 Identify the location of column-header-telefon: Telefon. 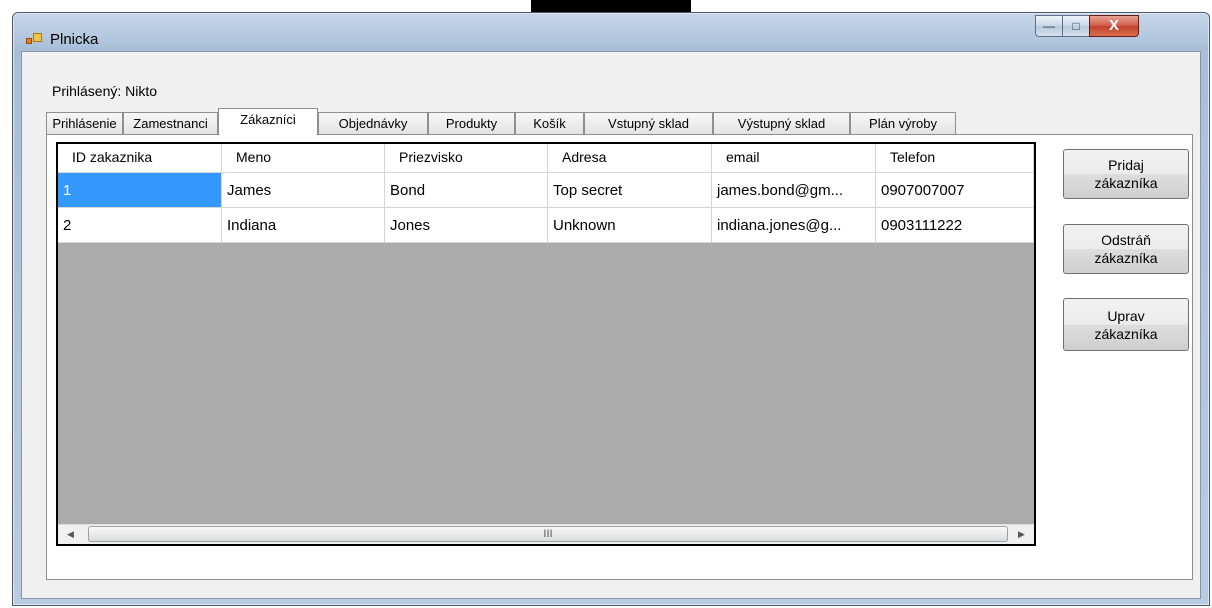
(955, 158).